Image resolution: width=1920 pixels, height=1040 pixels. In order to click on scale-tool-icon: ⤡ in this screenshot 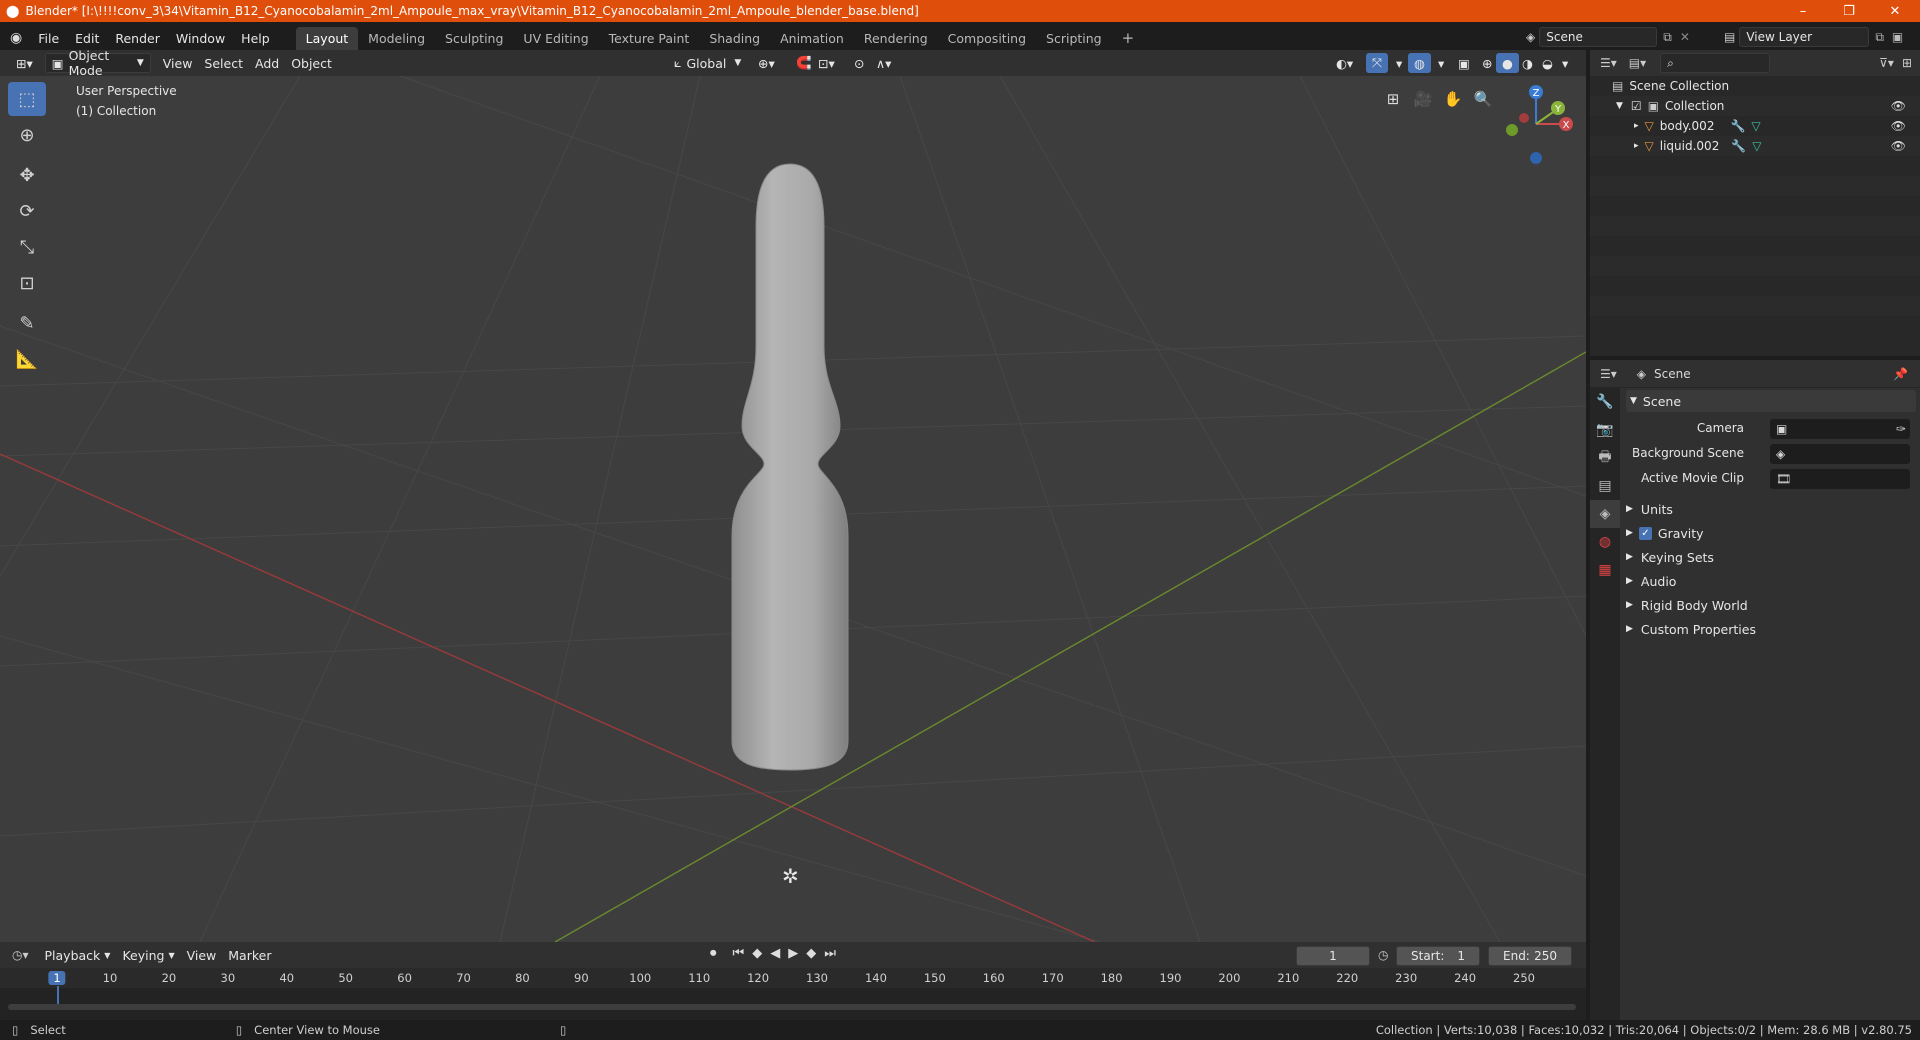, I will do `click(27, 247)`.